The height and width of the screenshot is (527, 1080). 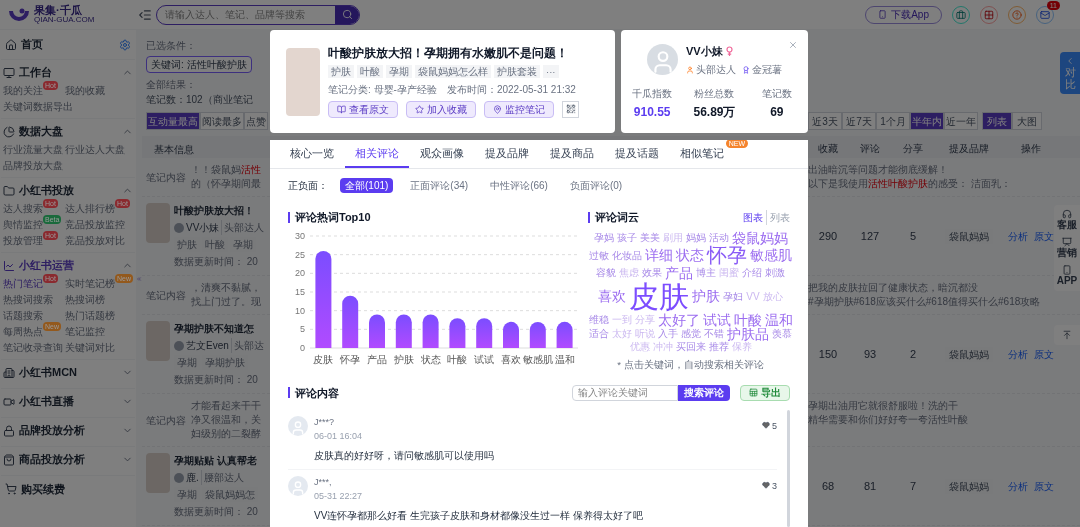 I want to click on cloud-word: 闺蜜, so click(x=729, y=273).